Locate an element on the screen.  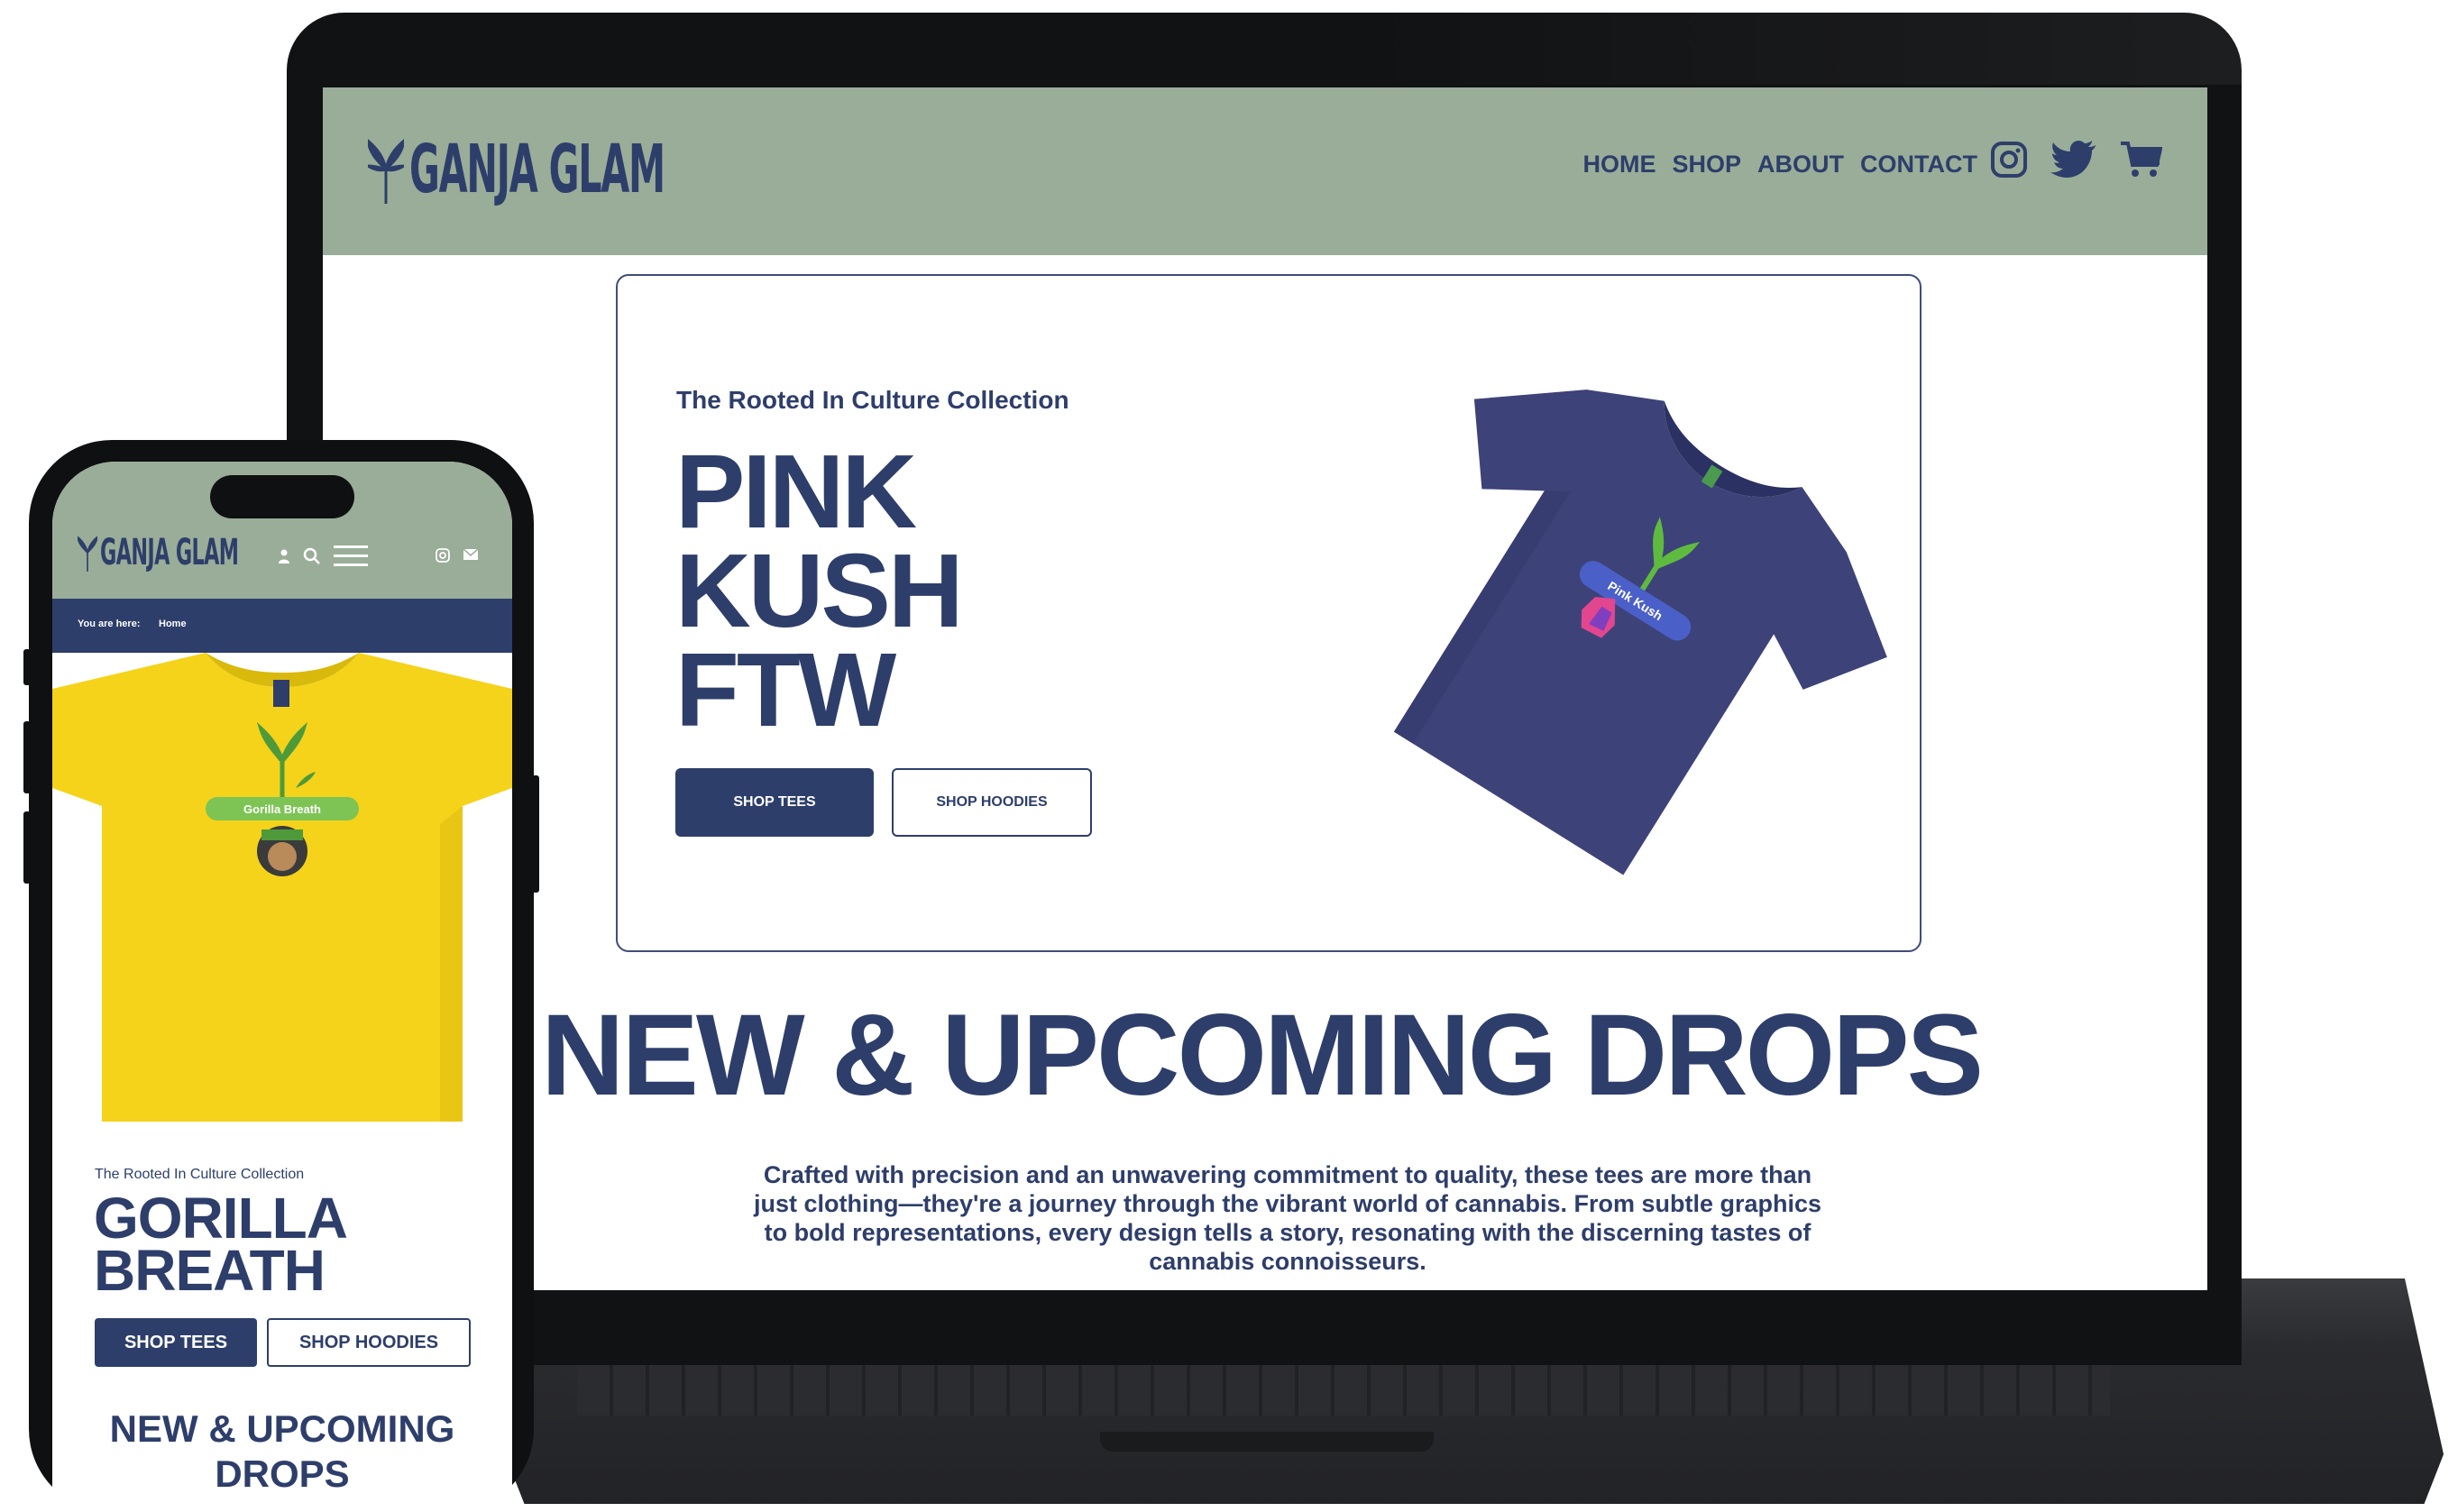
mobile-section-heading: NEW & UPCOMING DROPS is located at coordinates (282, 1452).